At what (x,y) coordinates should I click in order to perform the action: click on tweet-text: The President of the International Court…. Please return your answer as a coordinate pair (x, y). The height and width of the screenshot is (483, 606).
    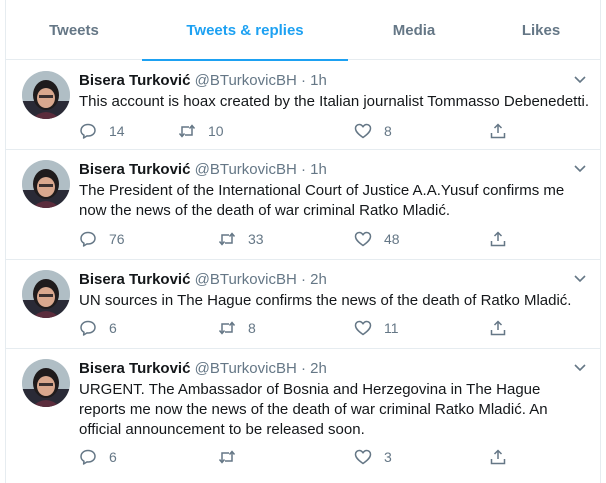
    Looking at the image, I should click on (322, 200).